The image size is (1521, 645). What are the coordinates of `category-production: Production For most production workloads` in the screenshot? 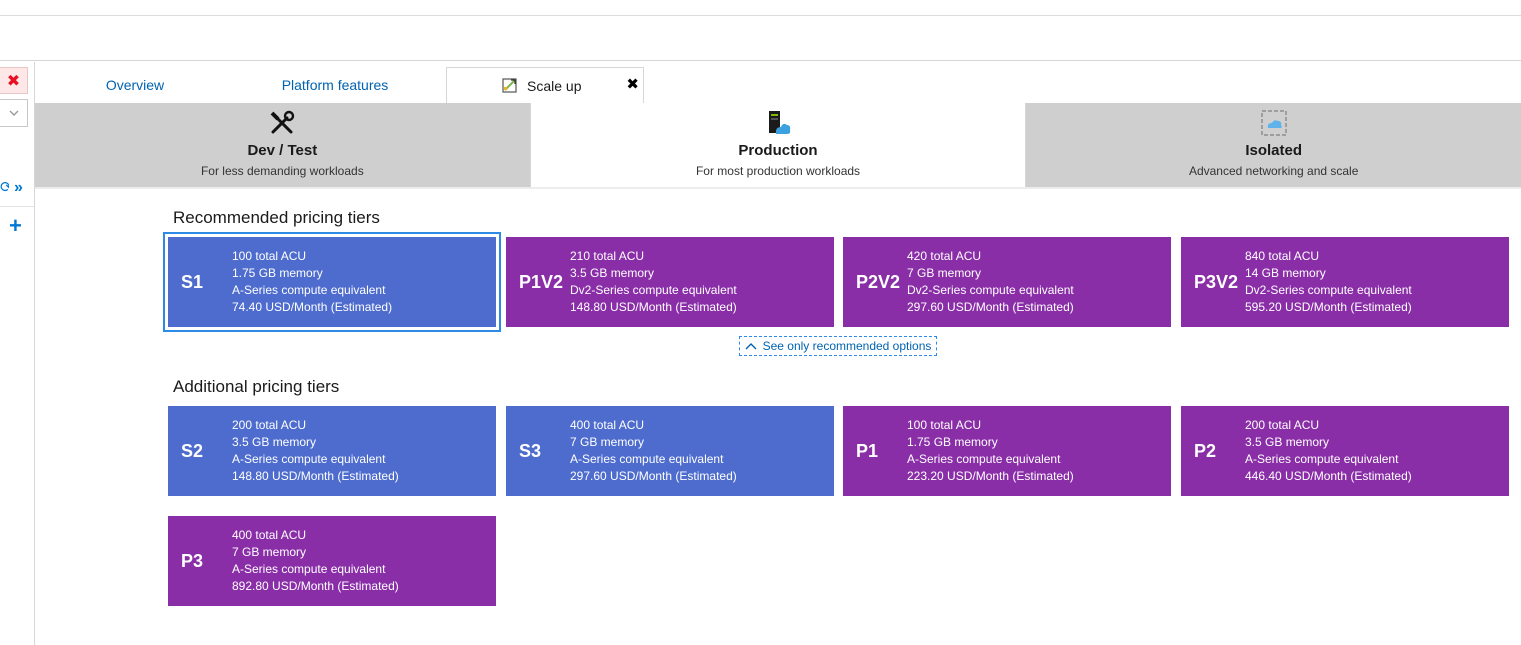 It's located at (778, 145).